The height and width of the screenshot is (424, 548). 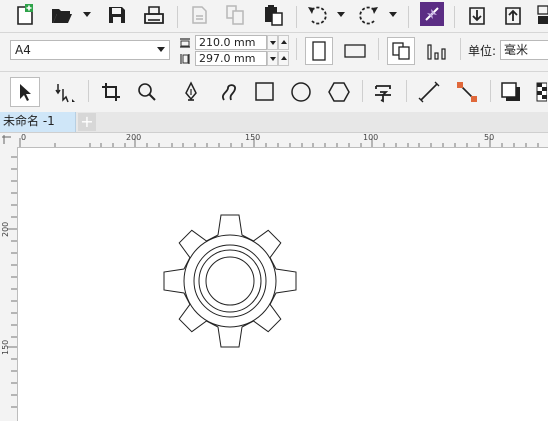 I want to click on horizontal-ruler-ticks, so click(x=279, y=142).